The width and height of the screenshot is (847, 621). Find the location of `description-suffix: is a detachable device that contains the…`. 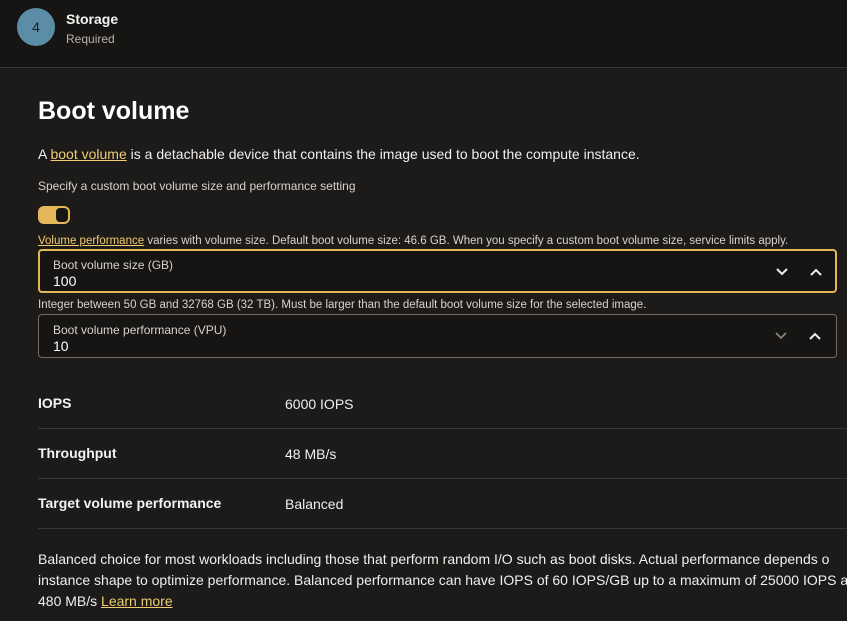

description-suffix: is a detachable device that contains the… is located at coordinates (383, 154).